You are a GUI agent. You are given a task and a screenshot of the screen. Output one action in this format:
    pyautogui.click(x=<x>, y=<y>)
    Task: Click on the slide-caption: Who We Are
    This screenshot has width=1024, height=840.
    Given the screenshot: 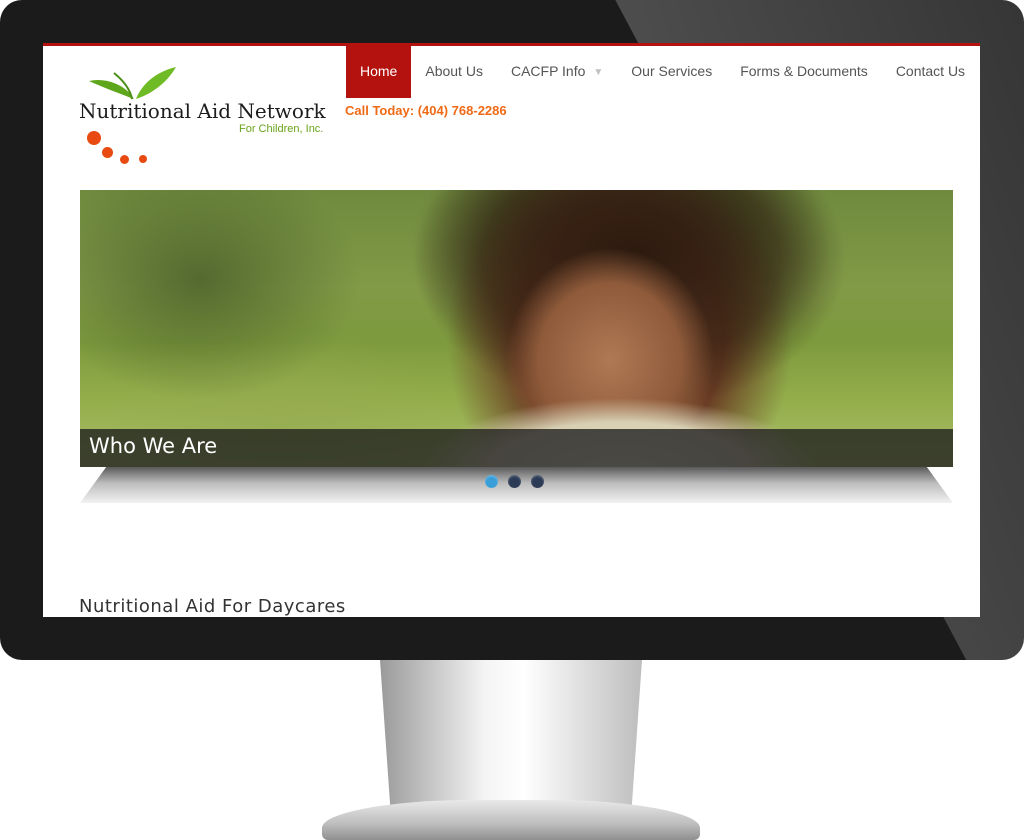 What is the action you would take?
    pyautogui.click(x=153, y=446)
    